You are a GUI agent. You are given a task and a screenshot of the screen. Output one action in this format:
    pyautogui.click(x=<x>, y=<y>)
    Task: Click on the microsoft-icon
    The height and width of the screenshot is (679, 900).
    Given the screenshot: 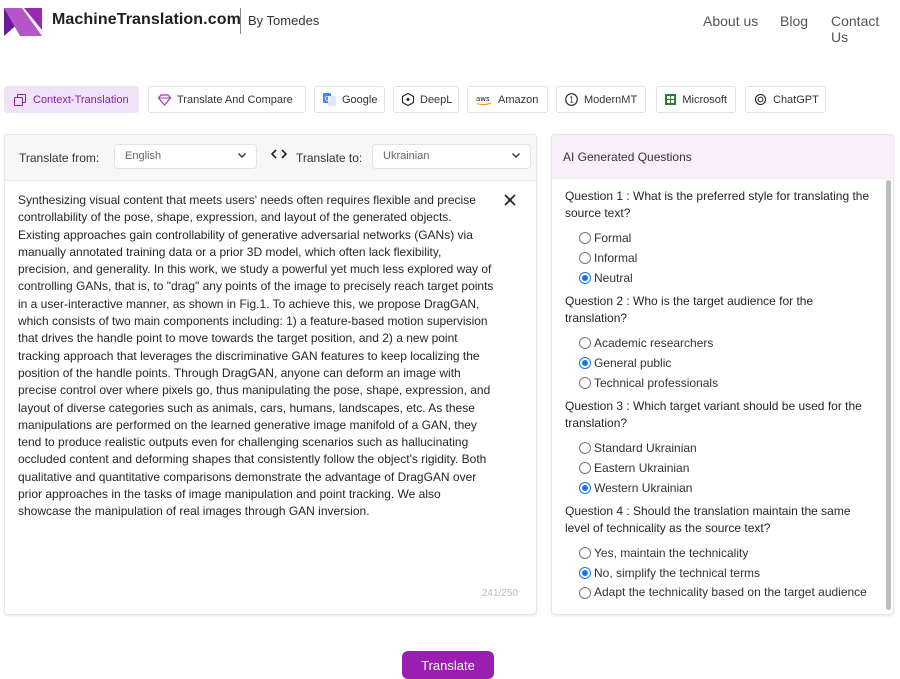 What is the action you would take?
    pyautogui.click(x=671, y=100)
    